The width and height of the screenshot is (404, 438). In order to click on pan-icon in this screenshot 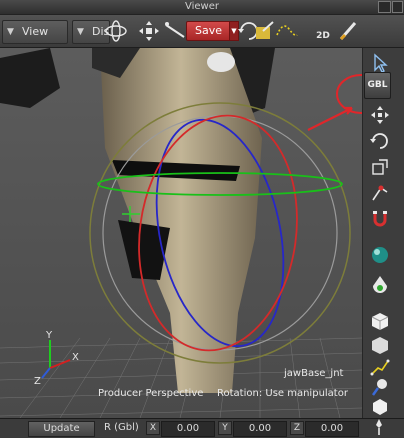, I will do `click(149, 31)`.